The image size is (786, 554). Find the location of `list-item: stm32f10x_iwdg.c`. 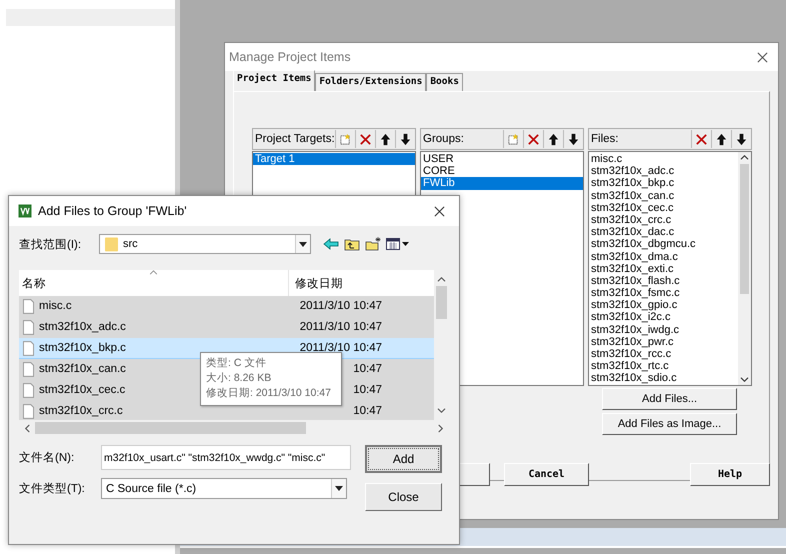

list-item: stm32f10x_iwdg.c is located at coordinates (663, 330).